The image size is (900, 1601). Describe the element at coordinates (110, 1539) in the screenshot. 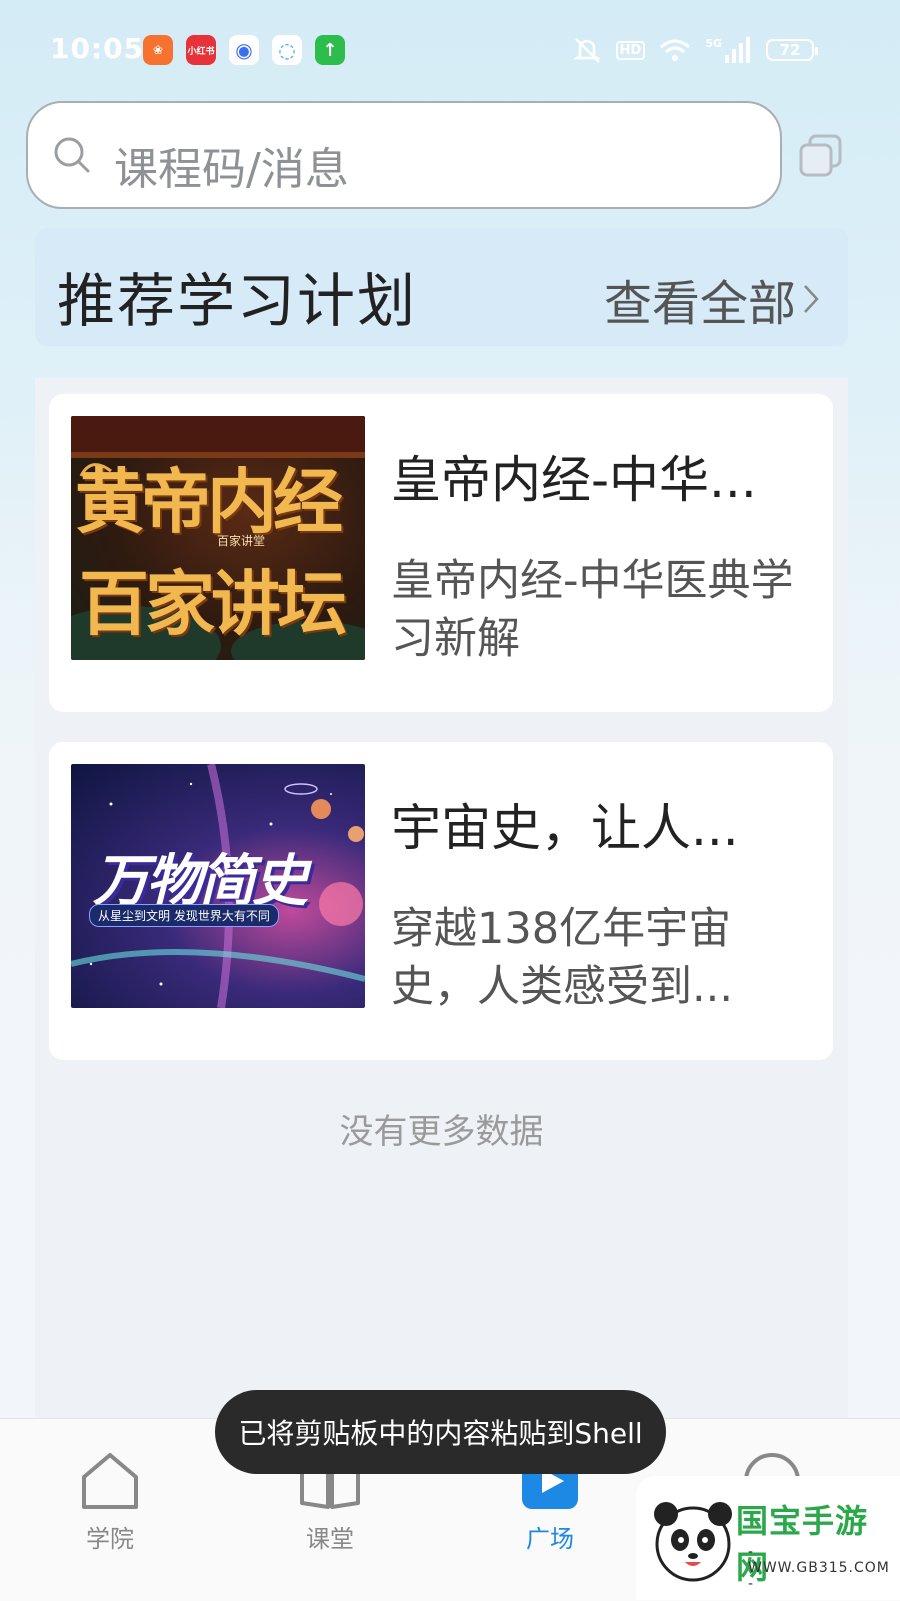

I see `nav-label: 学院` at that location.